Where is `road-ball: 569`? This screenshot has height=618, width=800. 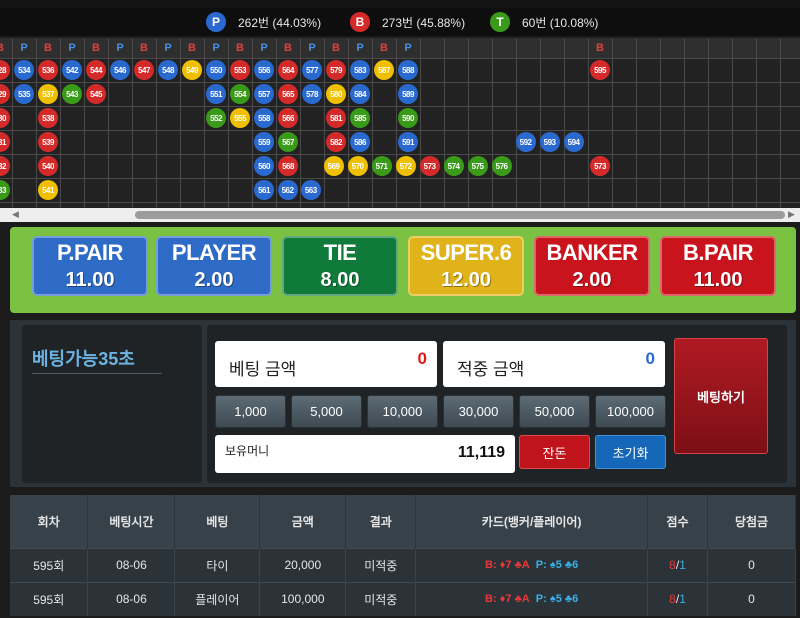 road-ball: 569 is located at coordinates (333, 166).